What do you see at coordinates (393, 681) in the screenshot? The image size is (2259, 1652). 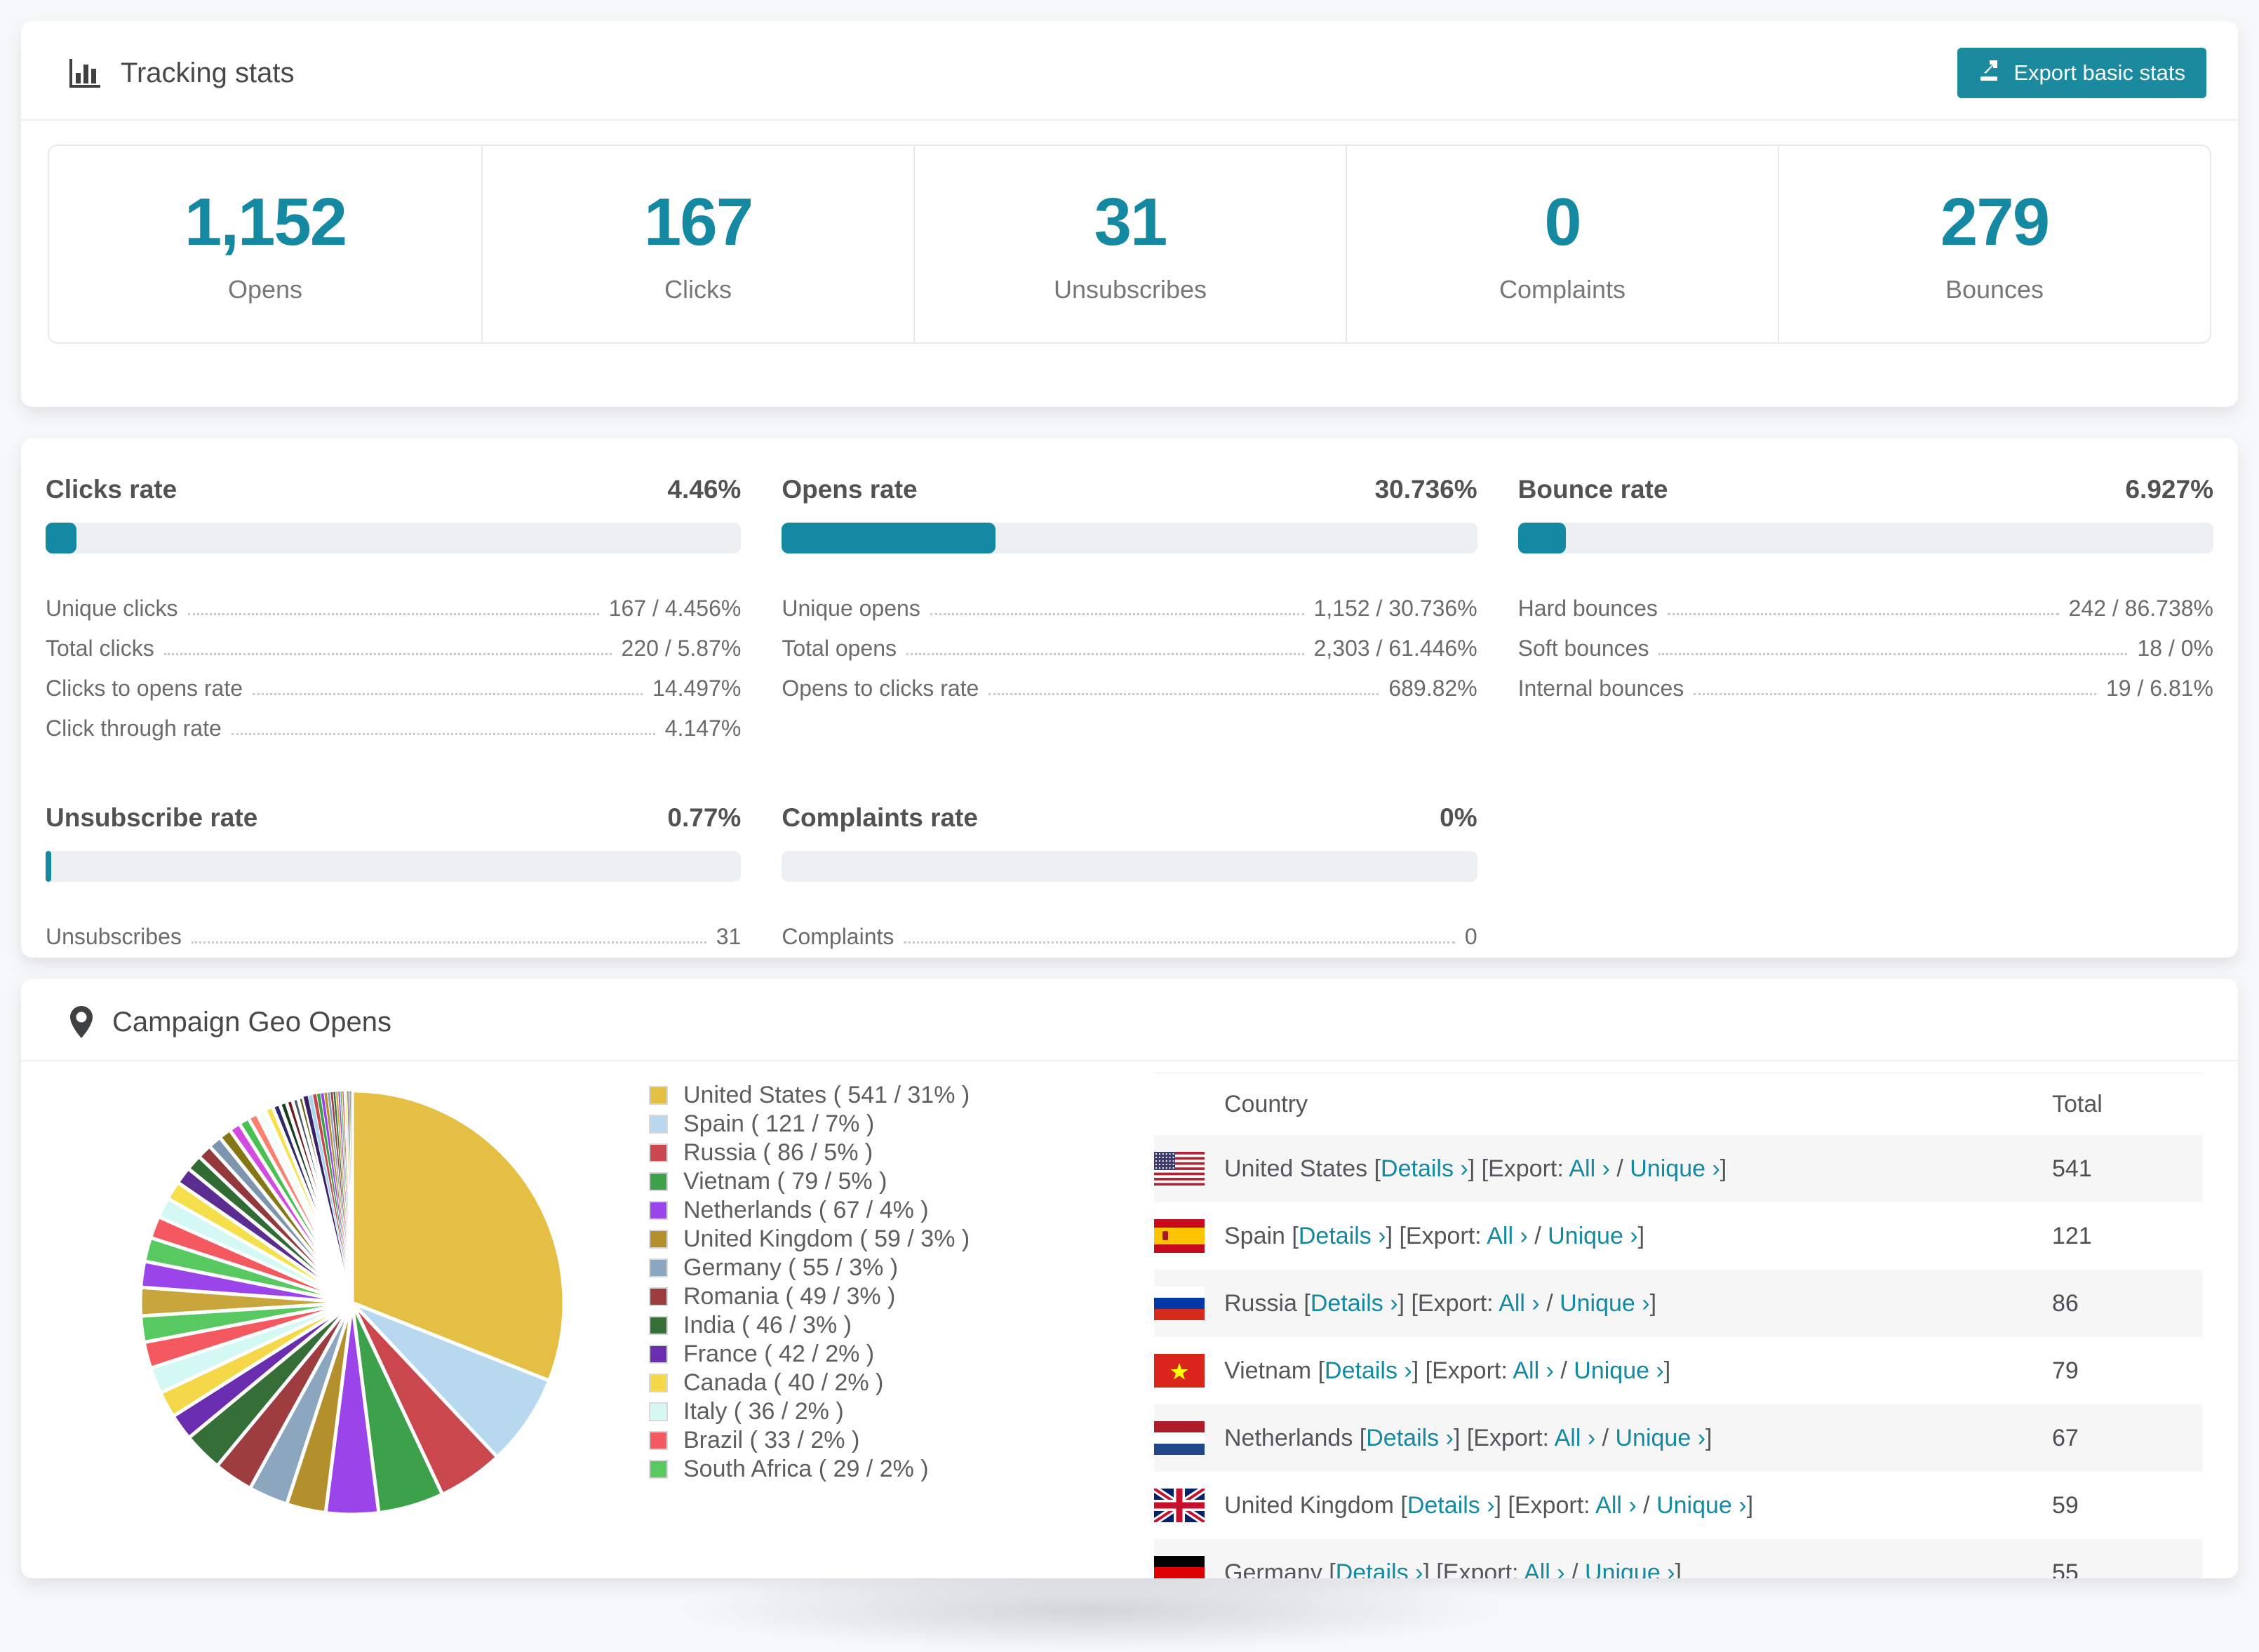 I see `rate-stat-row: Clicks to opens rate 14.497%` at bounding box center [393, 681].